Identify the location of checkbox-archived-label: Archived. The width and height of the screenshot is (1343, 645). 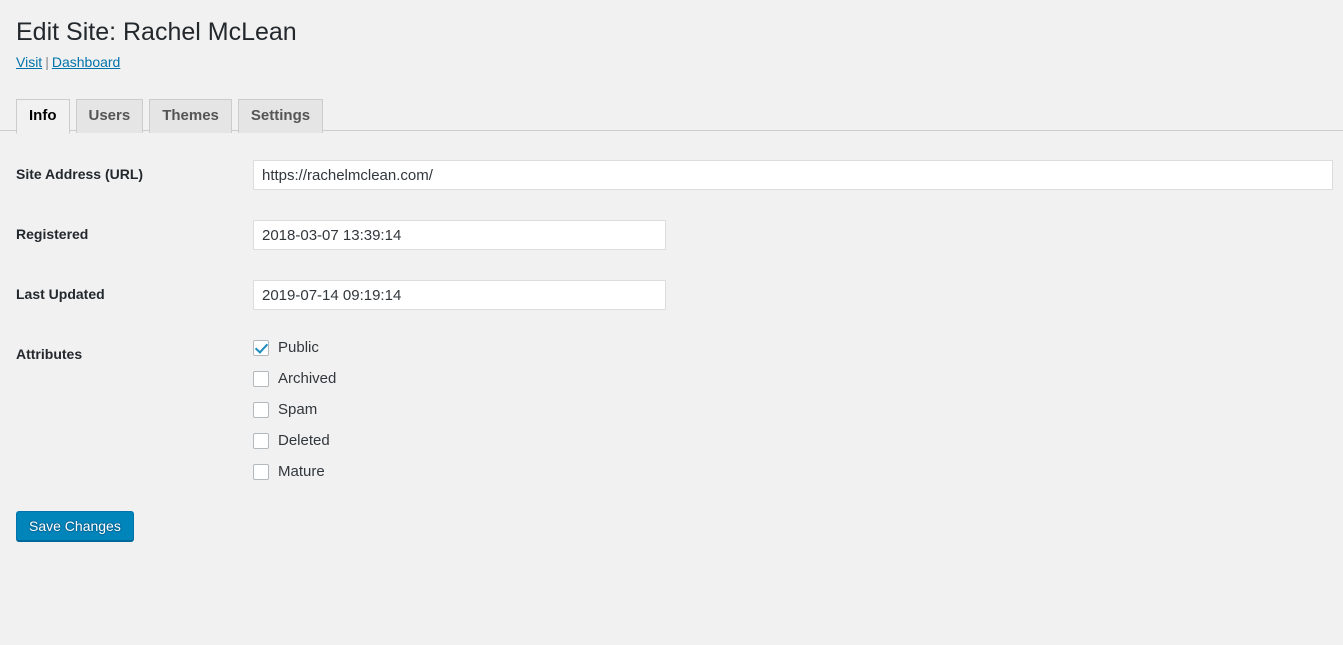
(307, 379).